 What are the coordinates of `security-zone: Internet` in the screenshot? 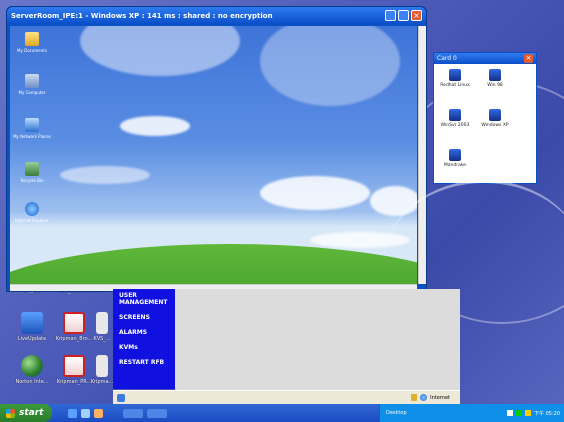 It's located at (430, 397).